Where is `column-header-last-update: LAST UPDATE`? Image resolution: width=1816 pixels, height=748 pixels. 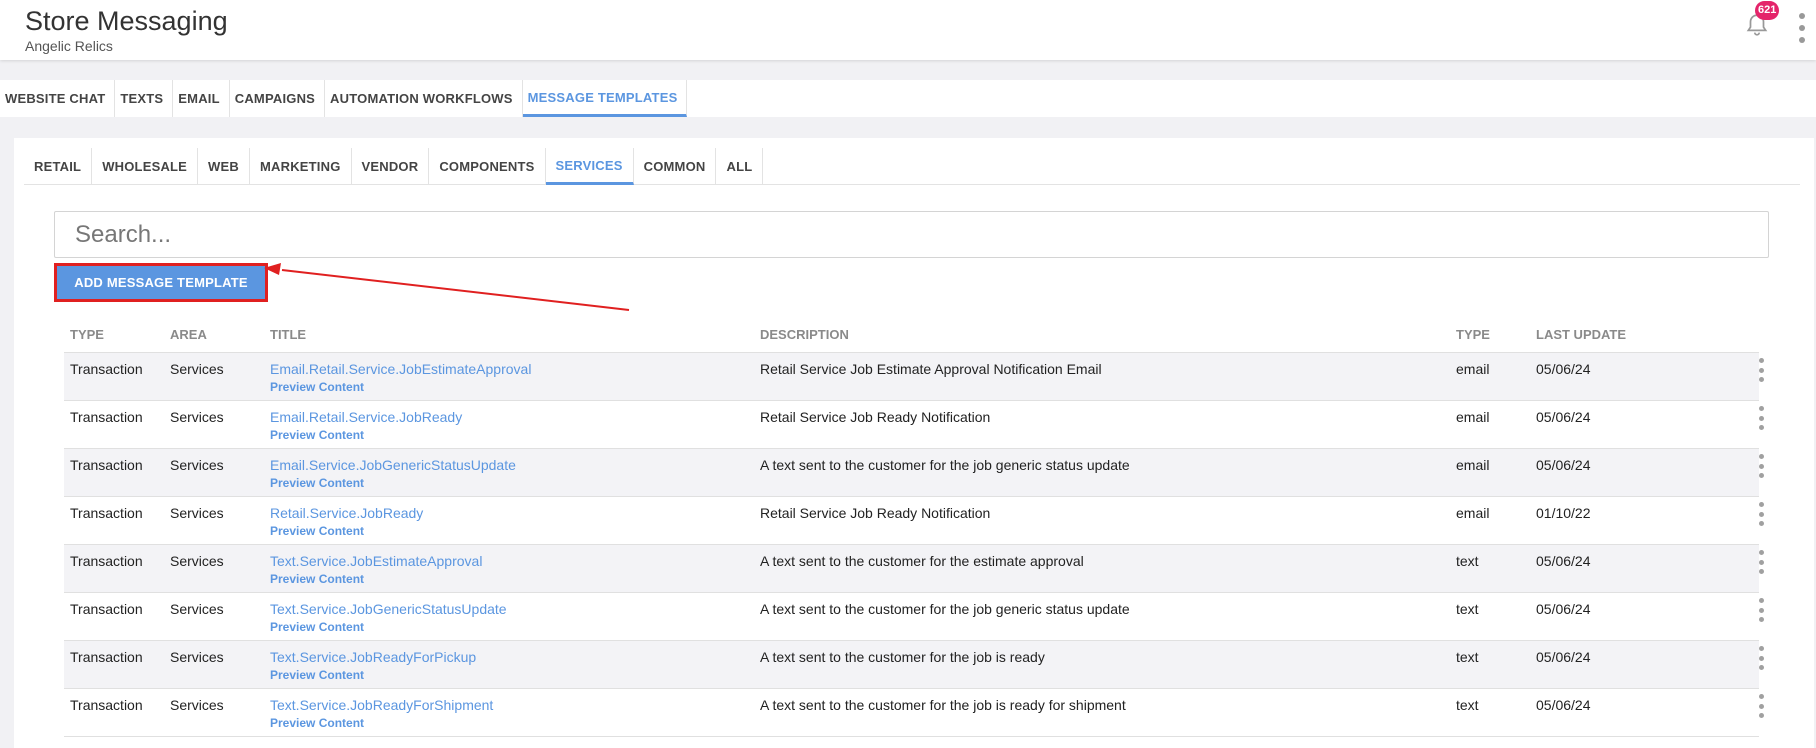 column-header-last-update: LAST UPDATE is located at coordinates (1581, 334).